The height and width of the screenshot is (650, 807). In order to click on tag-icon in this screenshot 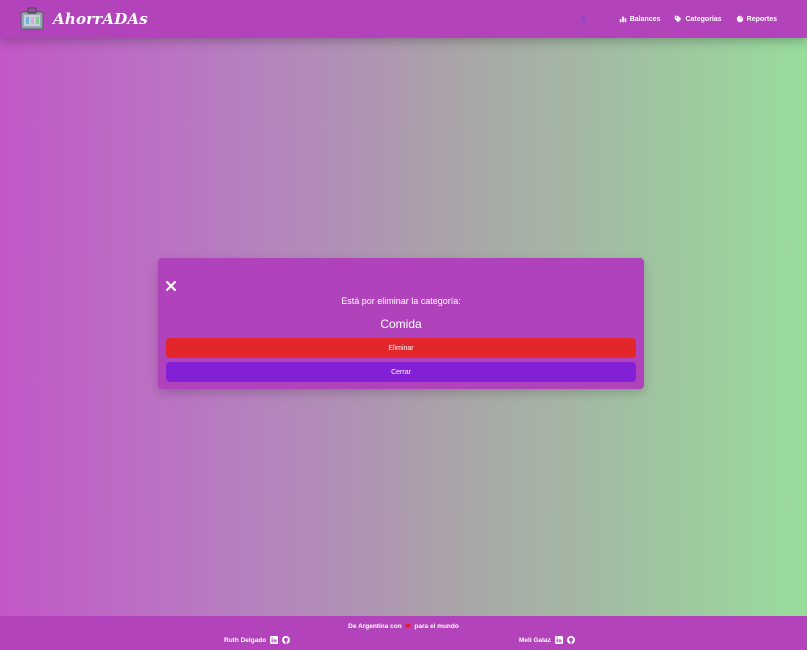, I will do `click(678, 19)`.